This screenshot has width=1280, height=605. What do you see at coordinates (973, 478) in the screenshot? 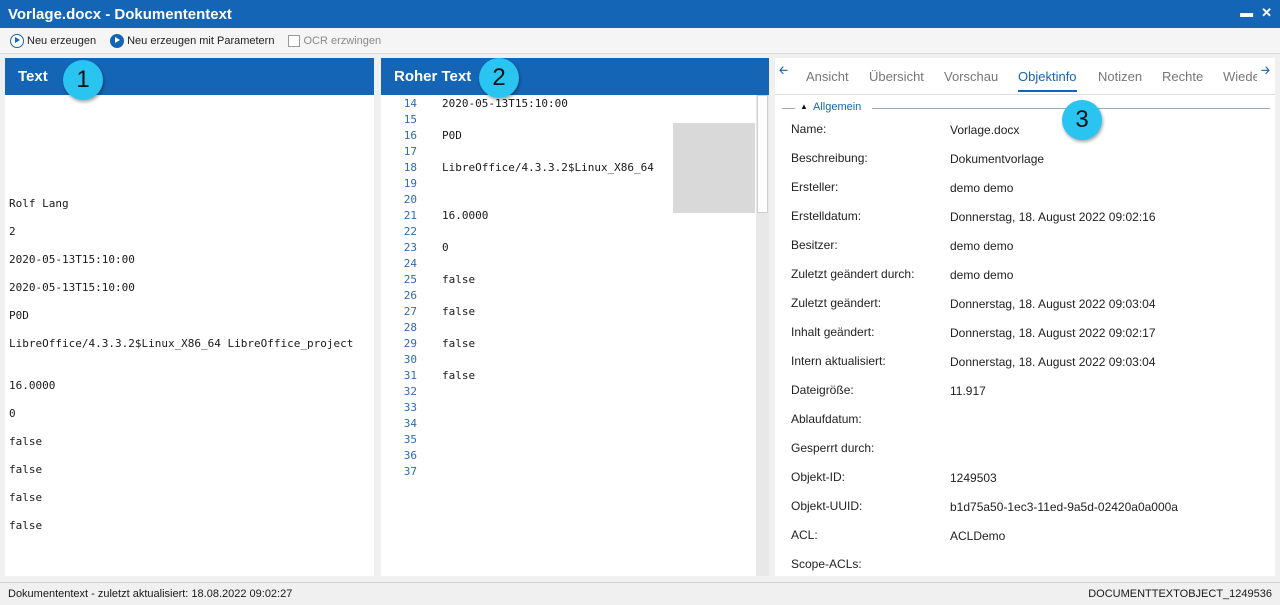
I see `property-value: 1249503` at bounding box center [973, 478].